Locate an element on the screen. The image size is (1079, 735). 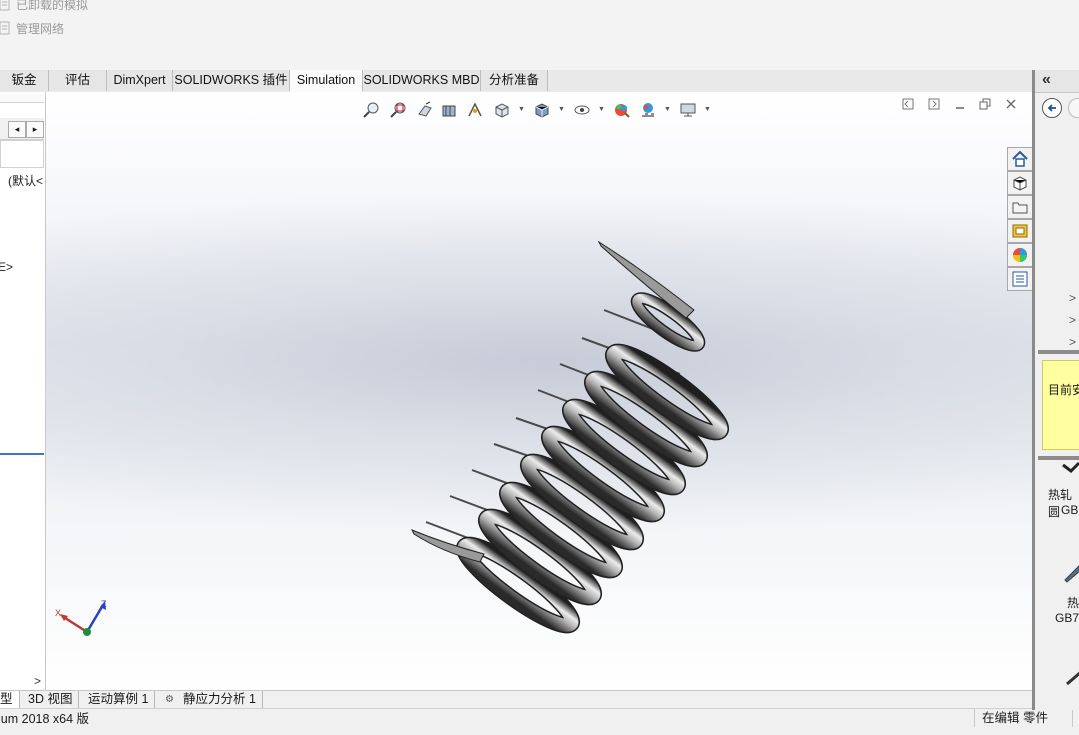
design-library-icon is located at coordinates (1020, 207).